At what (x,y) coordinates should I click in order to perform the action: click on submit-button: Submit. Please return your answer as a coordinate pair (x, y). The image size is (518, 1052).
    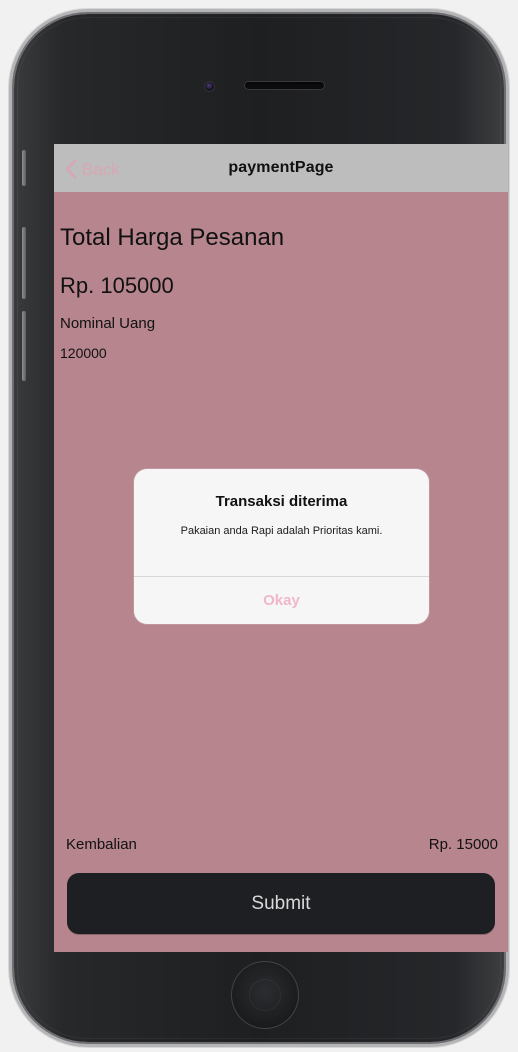
    Looking at the image, I should click on (281, 903).